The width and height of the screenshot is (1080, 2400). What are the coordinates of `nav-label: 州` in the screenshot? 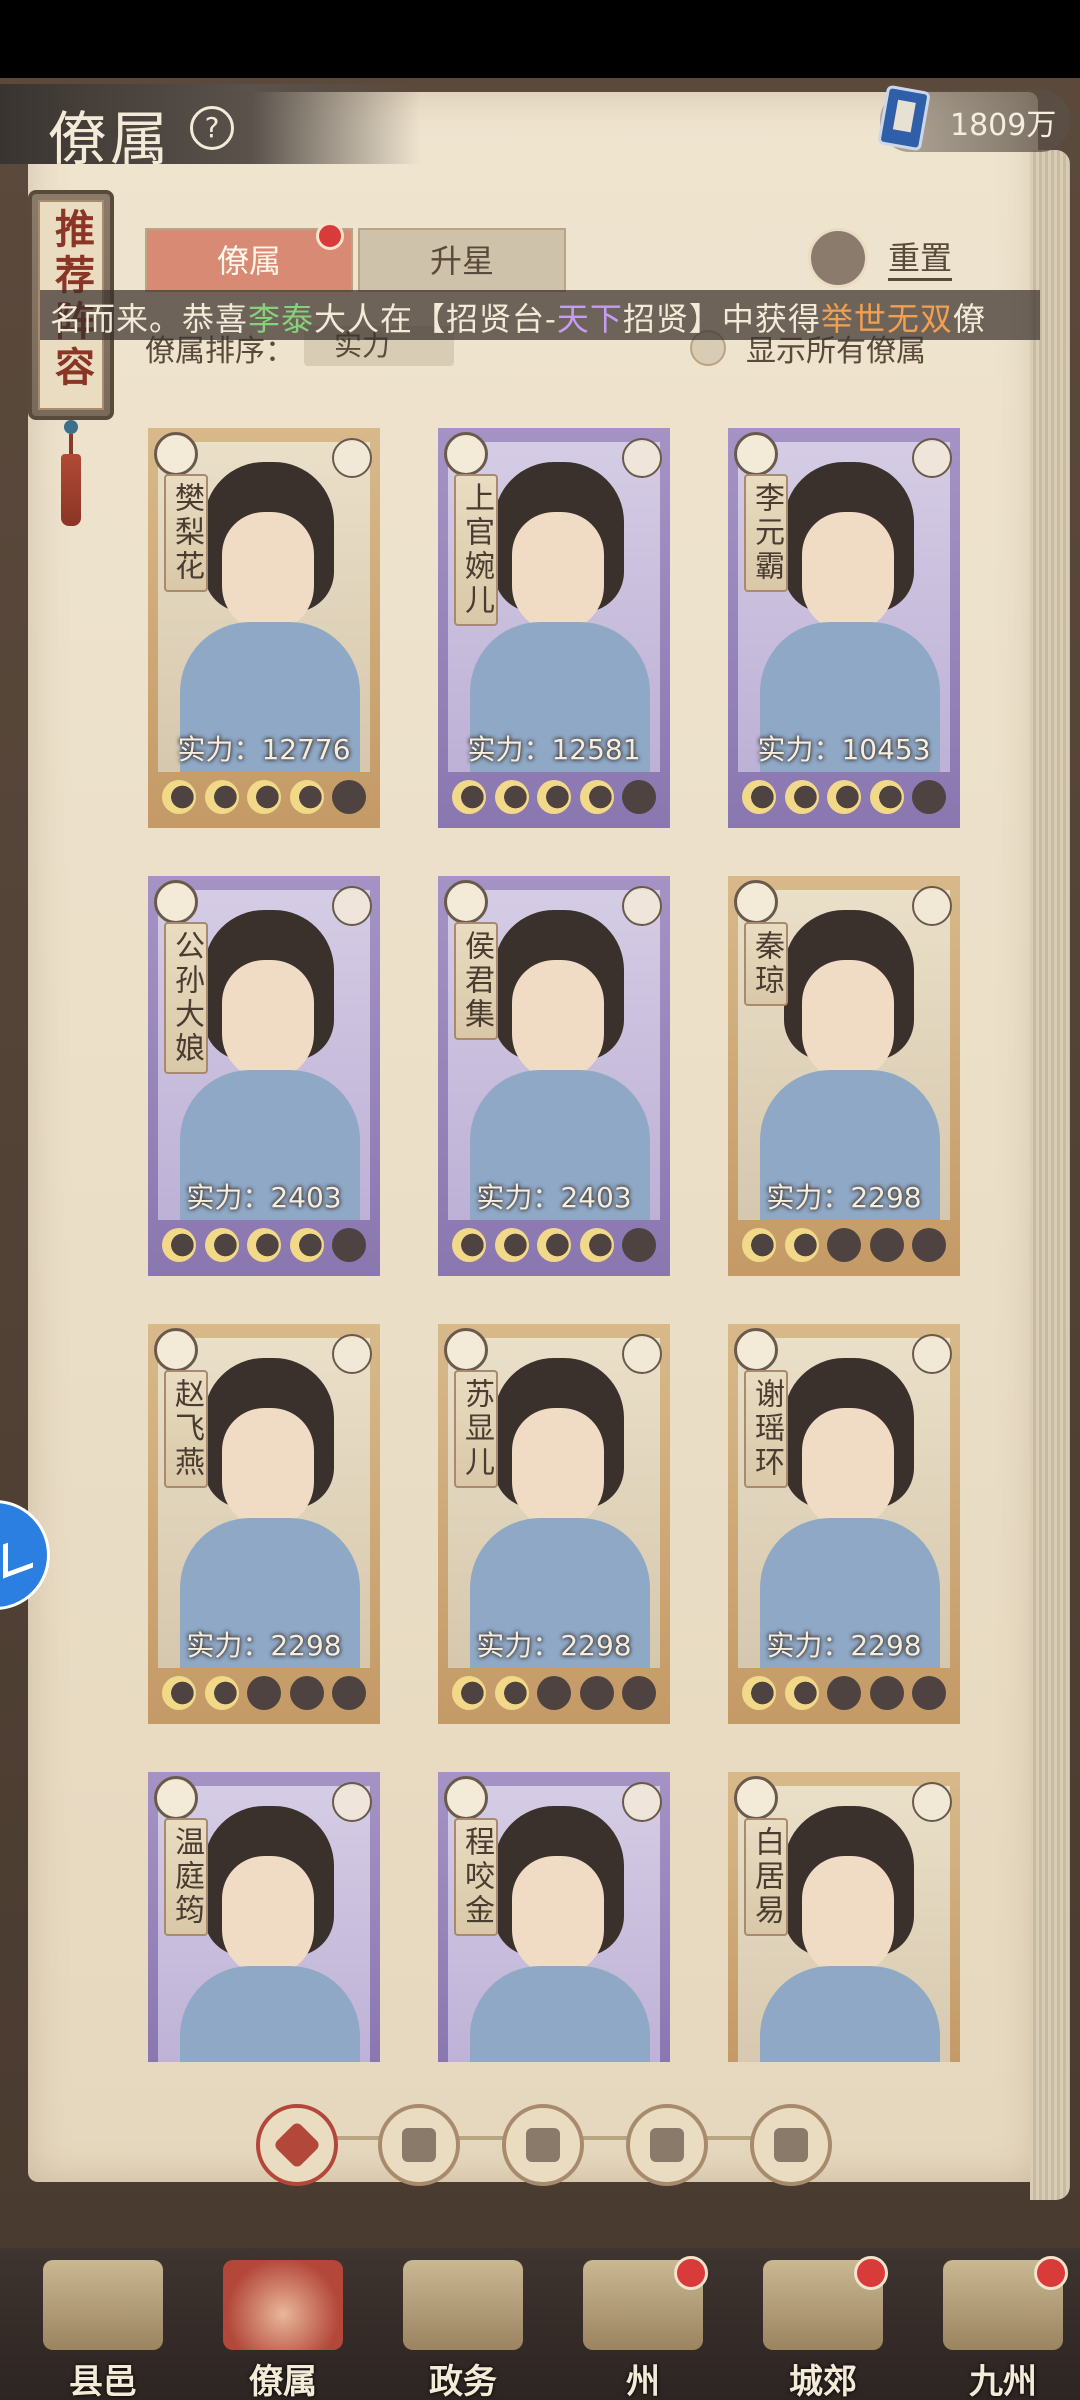 It's located at (643, 2381).